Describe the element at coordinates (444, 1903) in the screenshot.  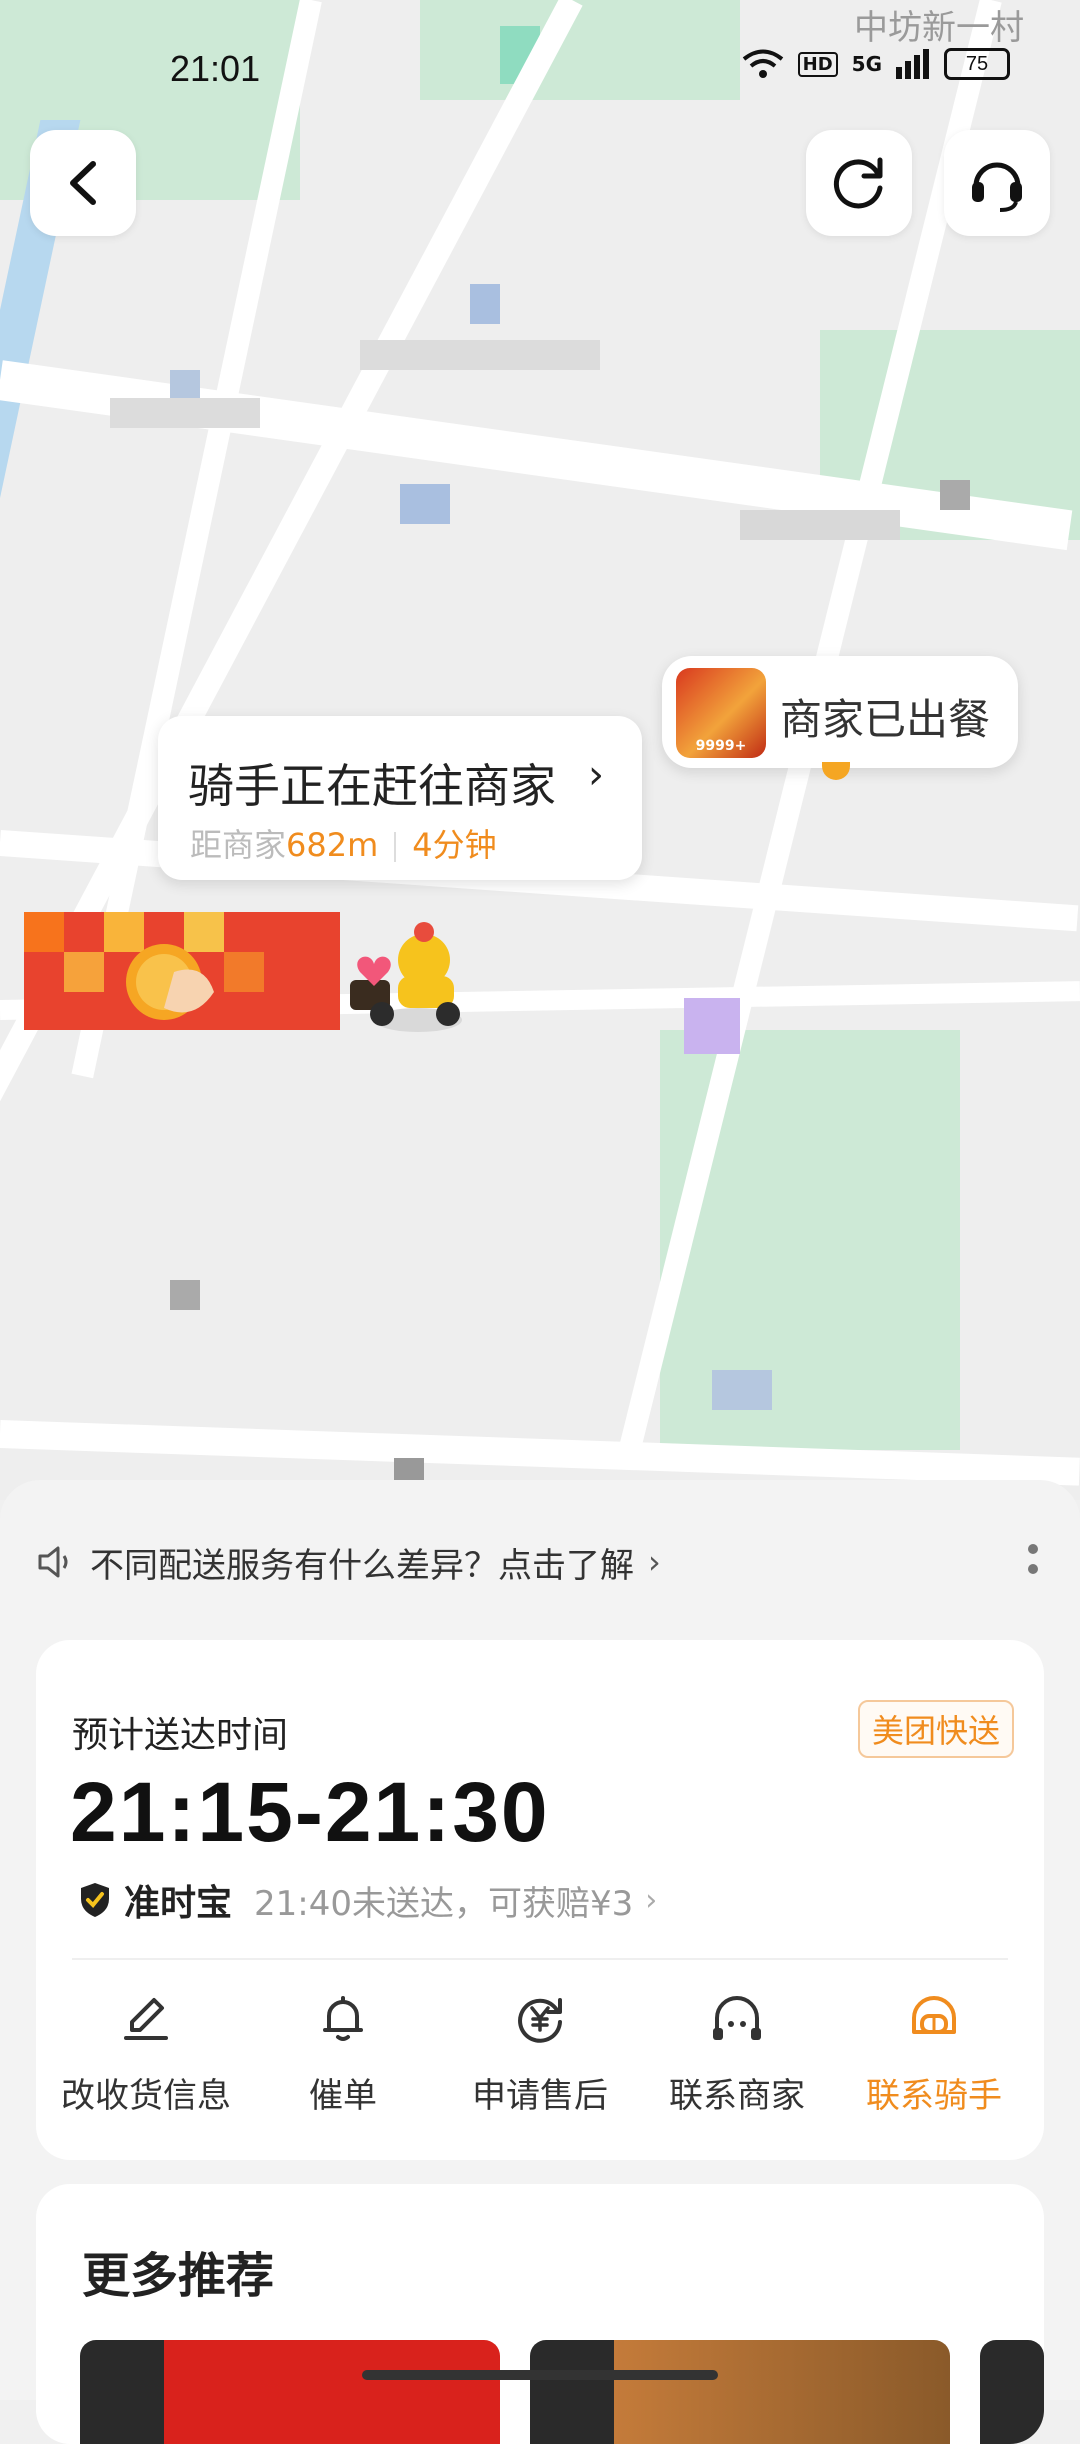
I see `ontime-desc: 21:40未送达，可获赔¥3` at that location.